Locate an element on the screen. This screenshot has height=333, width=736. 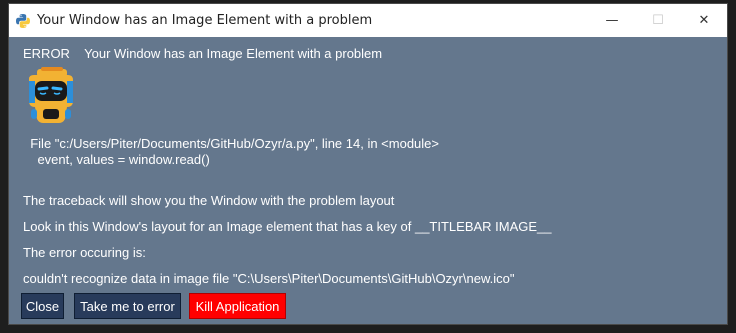
window-controls: — ☐ ✕ is located at coordinates (658, 20).